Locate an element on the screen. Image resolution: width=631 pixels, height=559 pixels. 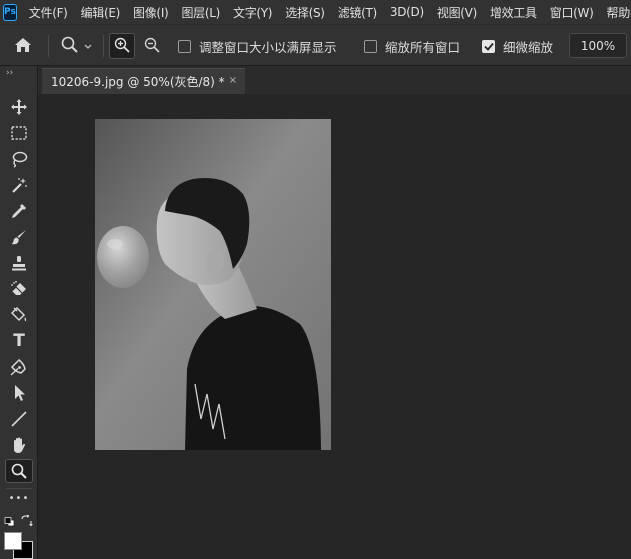
magic-wand-icon is located at coordinates (19, 185).